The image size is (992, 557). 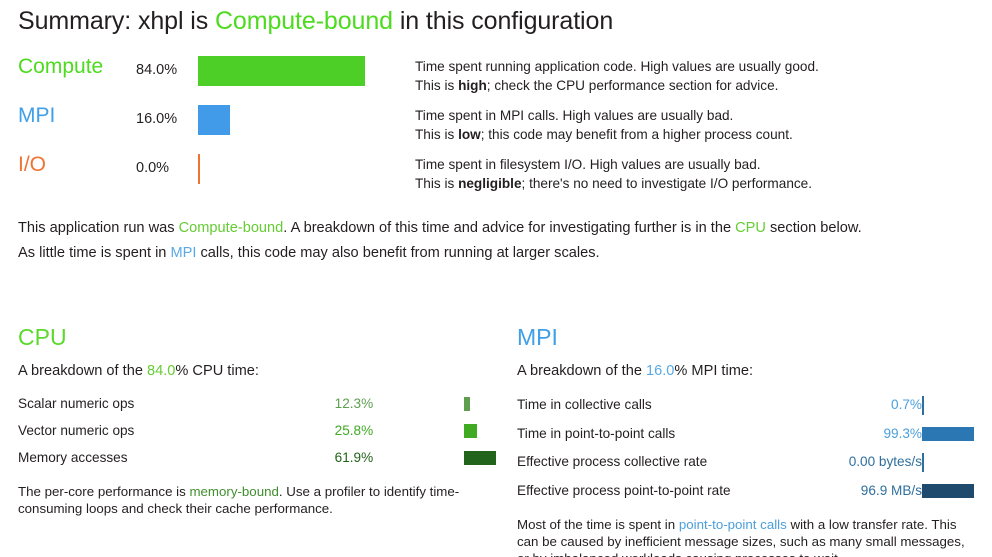 What do you see at coordinates (891, 490) in the screenshot?
I see `mpi-row-value-p2p-rate: 96.9 MB/s` at bounding box center [891, 490].